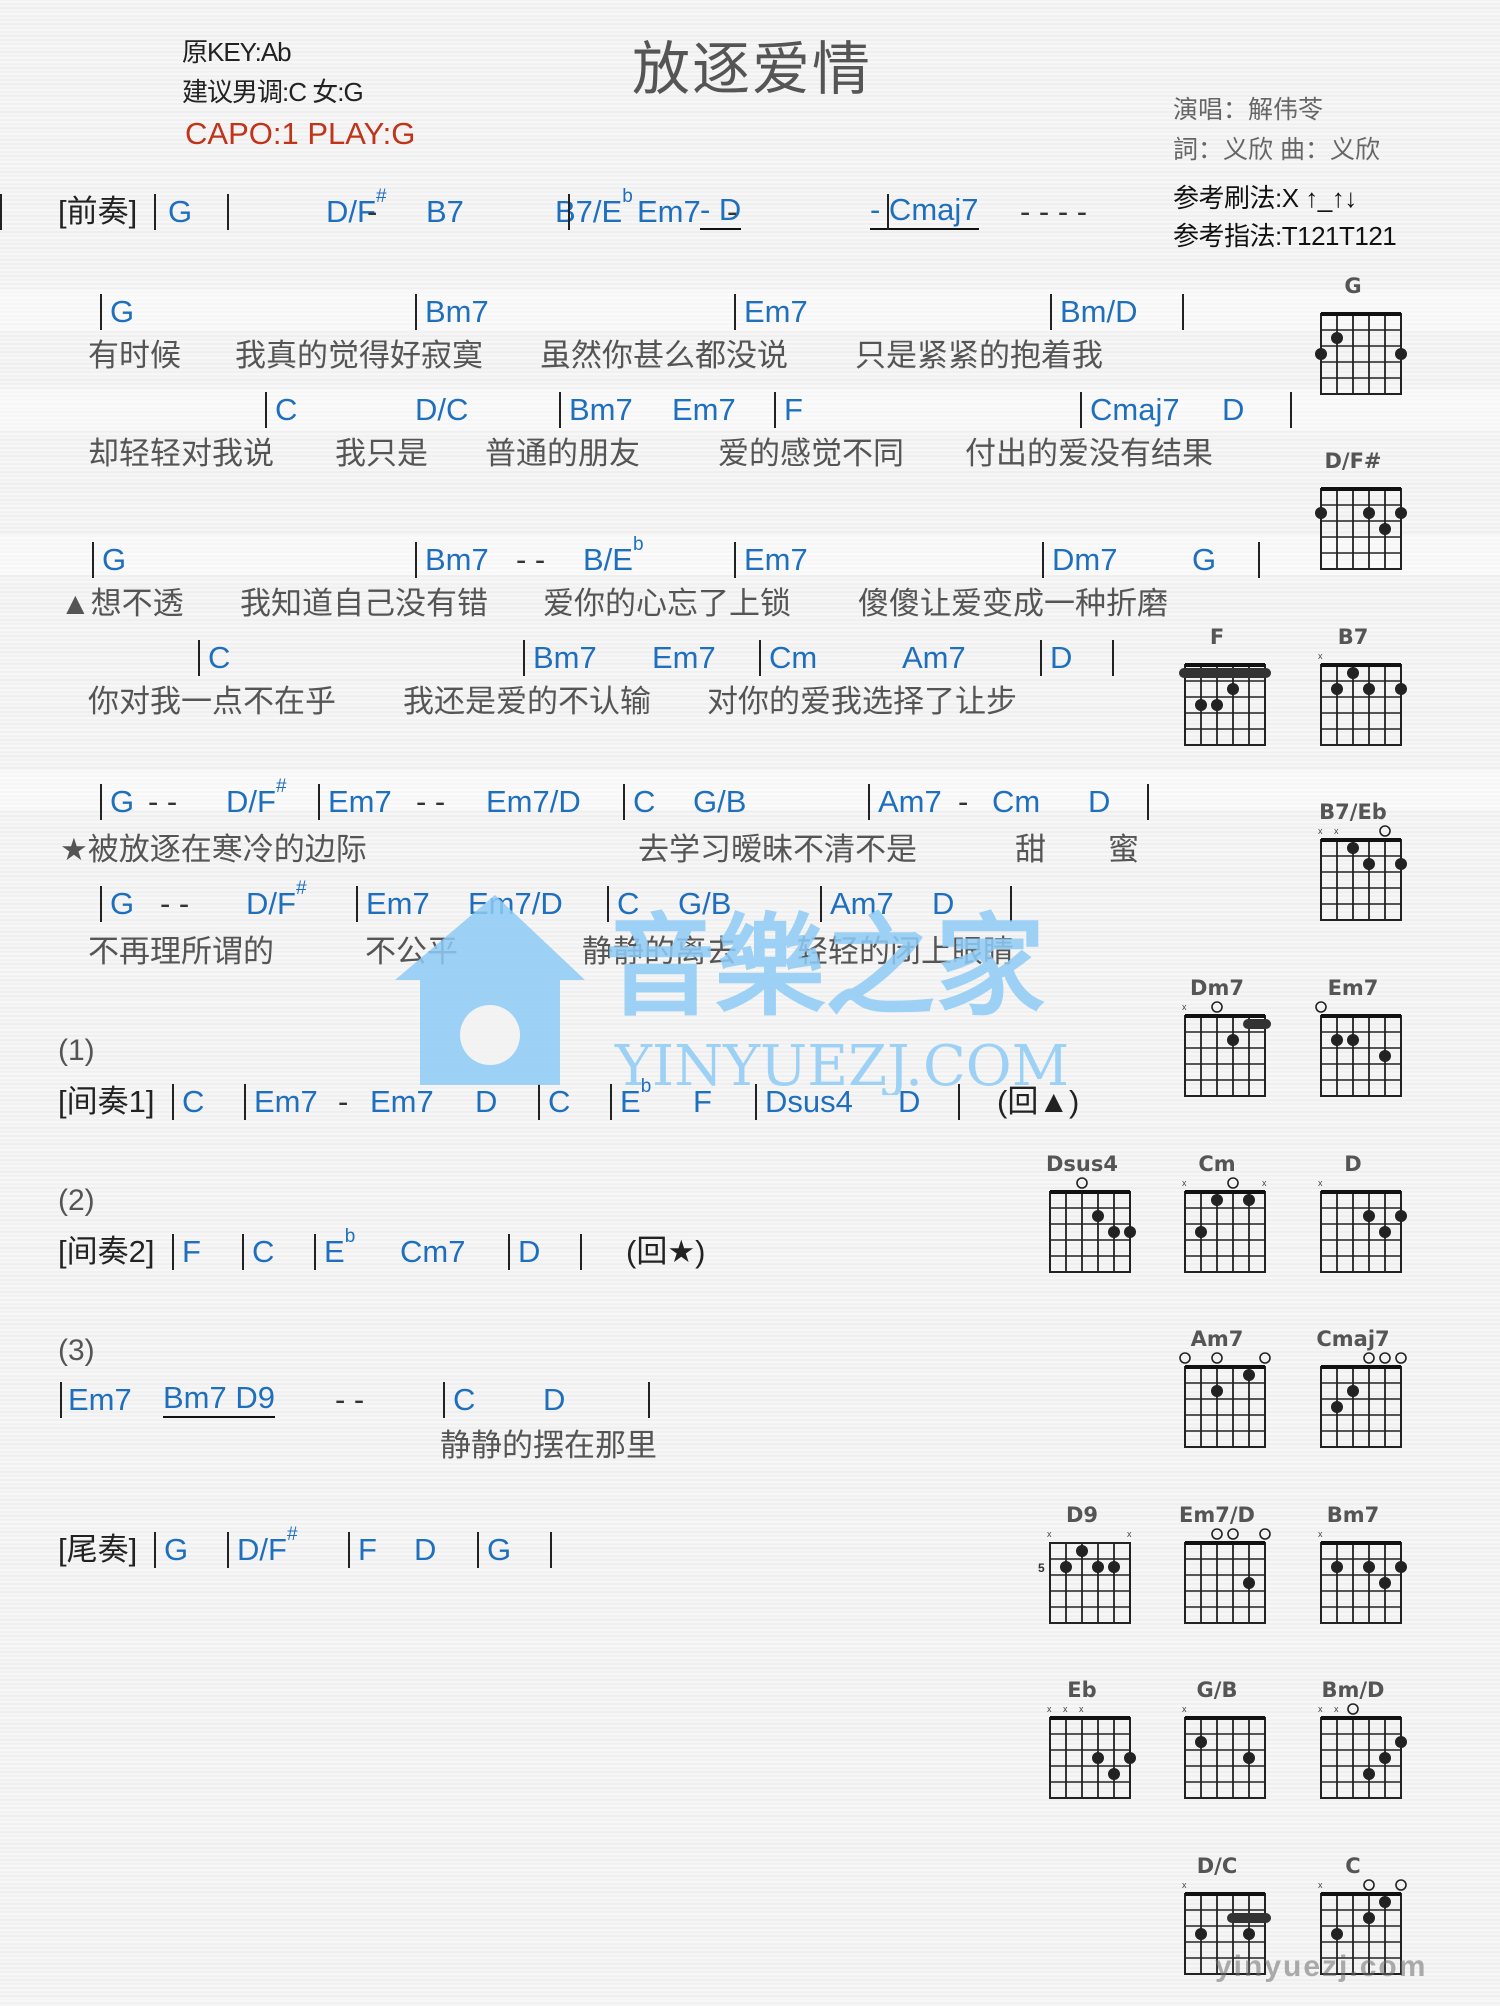 Image resolution: width=1500 pixels, height=2006 pixels. Describe the element at coordinates (1217, 1515) in the screenshot. I see `chord-diagram-name: Em7/D` at that location.